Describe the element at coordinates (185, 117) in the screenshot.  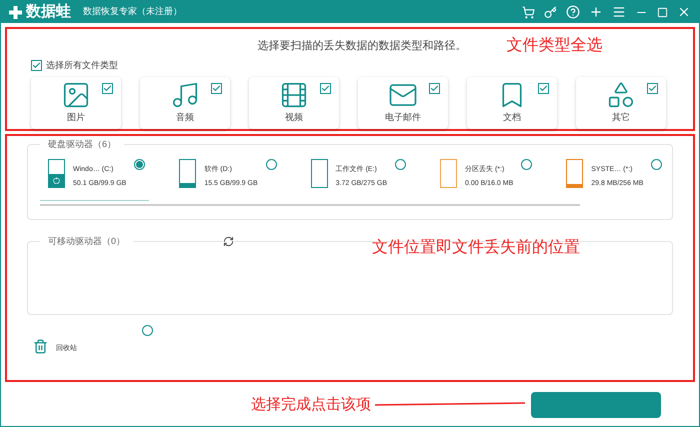
I see `file-type-label: 音频` at that location.